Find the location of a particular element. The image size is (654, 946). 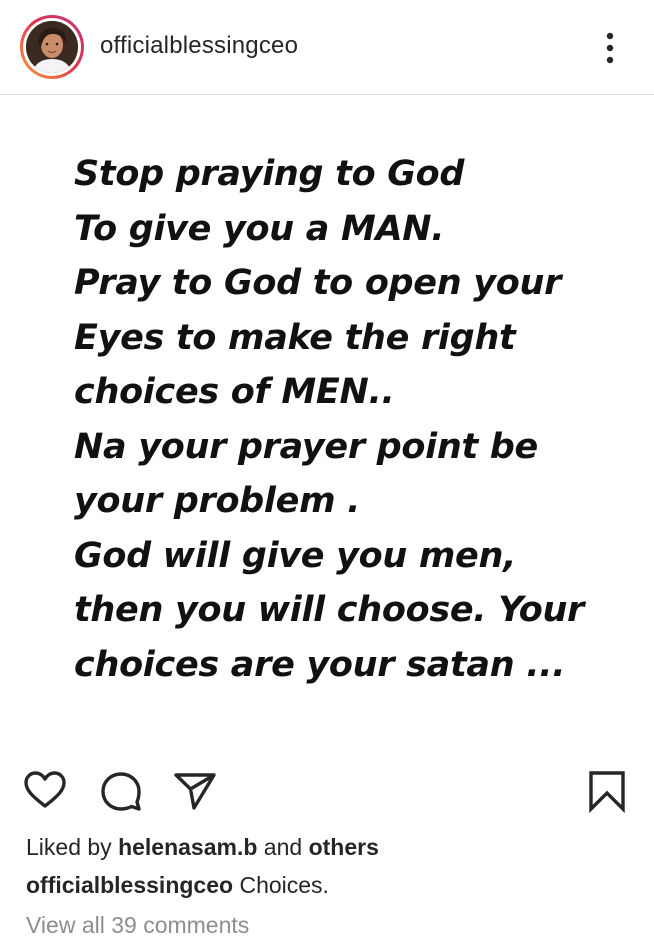

bookmark-icon is located at coordinates (607, 792).